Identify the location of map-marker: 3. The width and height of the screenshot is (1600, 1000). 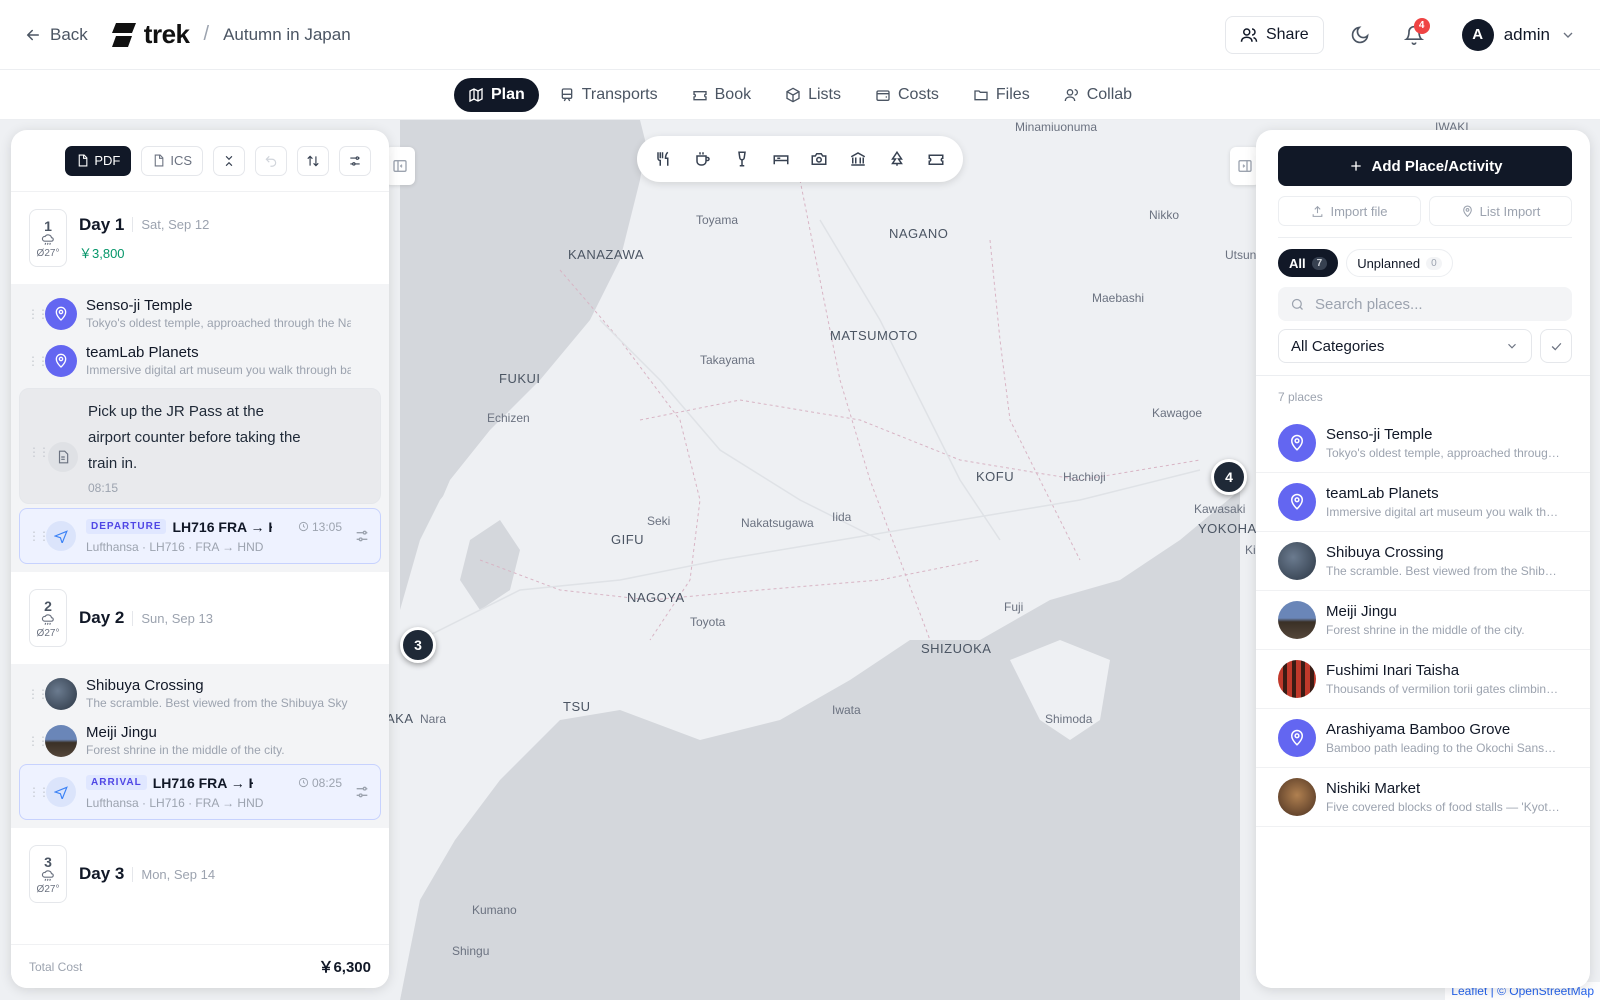
(418, 645).